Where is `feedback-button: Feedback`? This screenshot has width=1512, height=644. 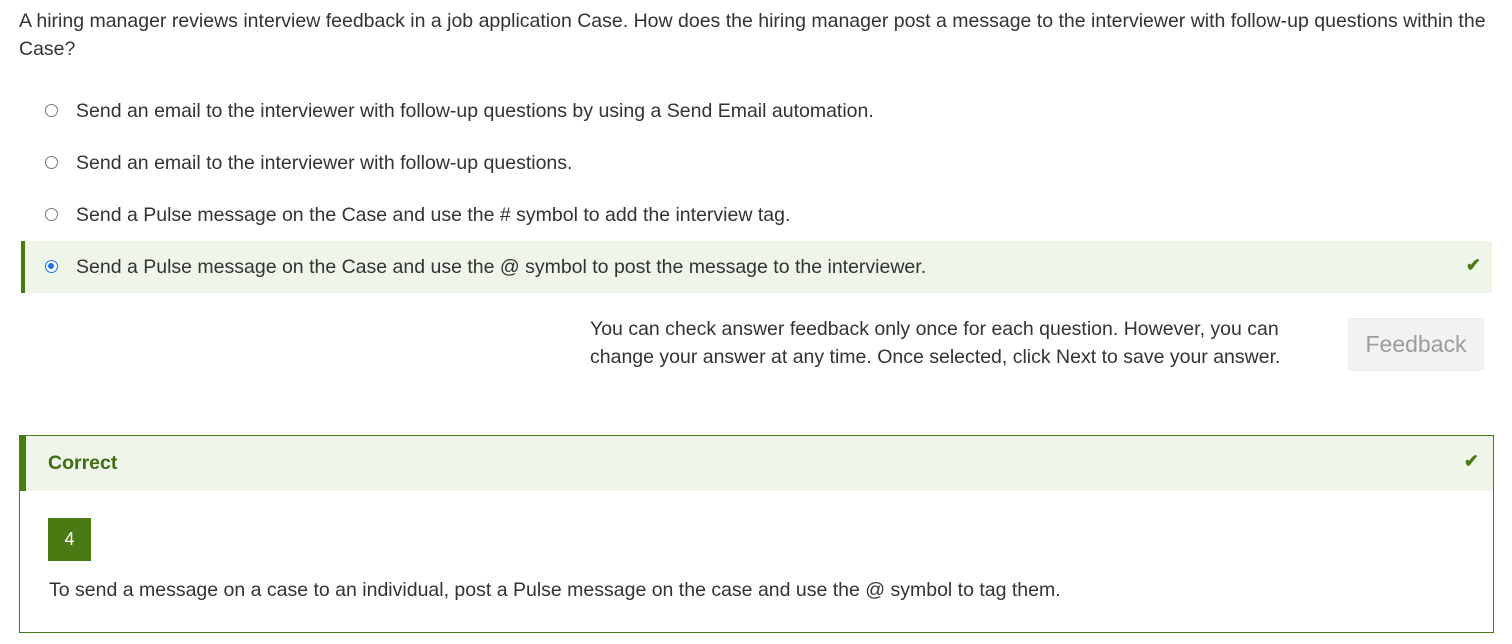
feedback-button: Feedback is located at coordinates (1416, 344).